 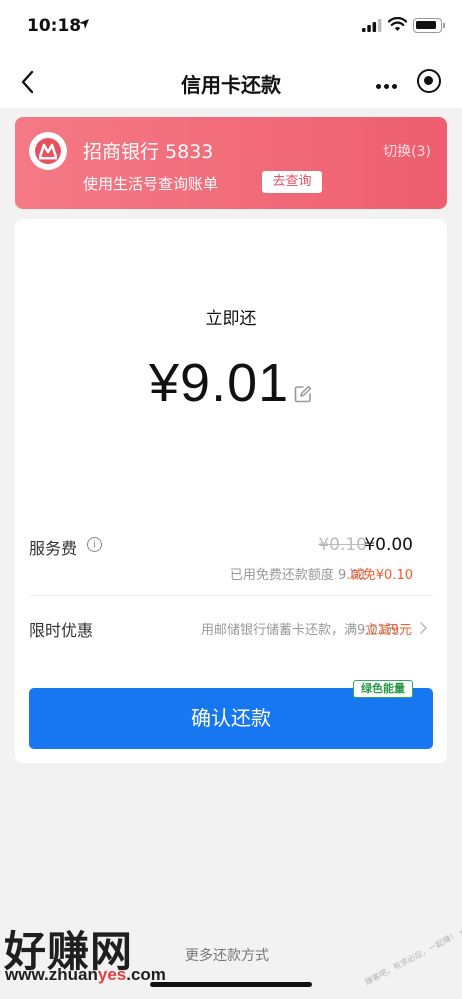 I want to click on query-bill-button: 去查询, so click(x=292, y=182).